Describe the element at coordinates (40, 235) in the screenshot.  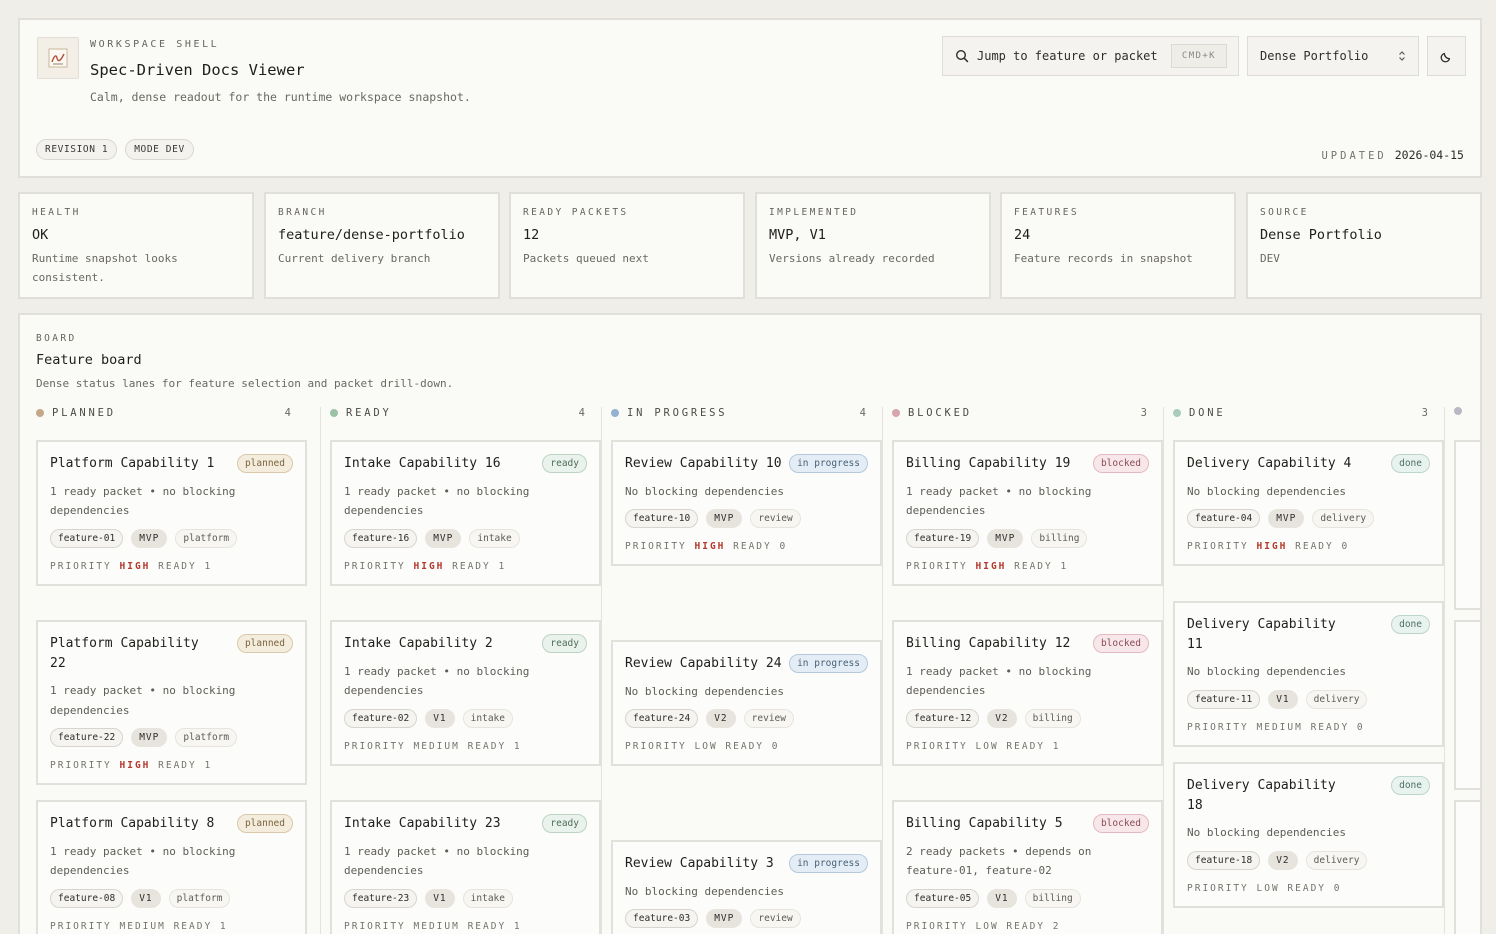
I see `stat-value: OK` at that location.